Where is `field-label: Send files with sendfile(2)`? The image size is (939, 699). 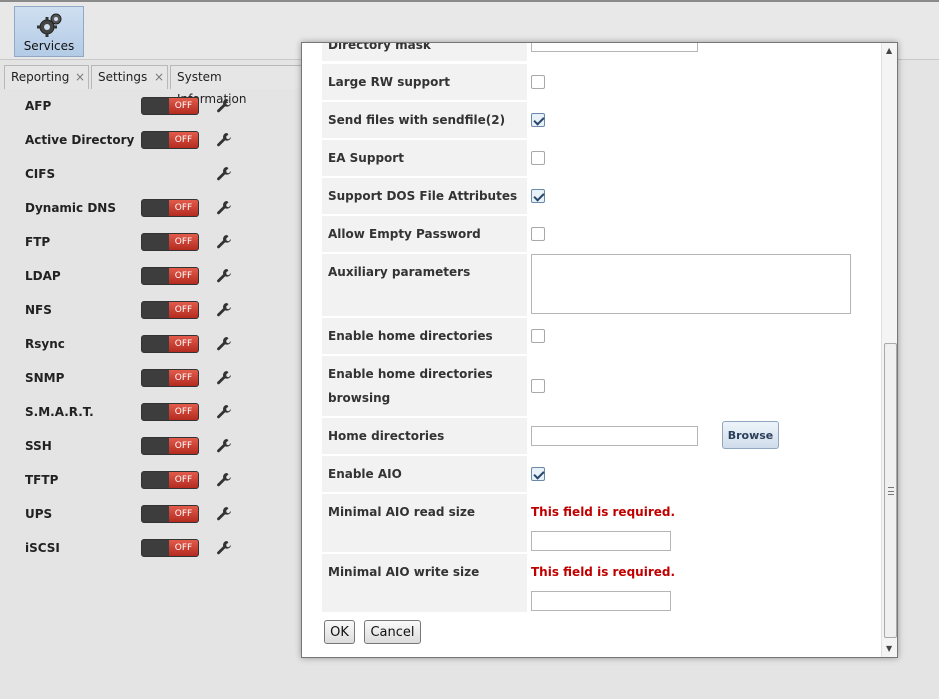
field-label: Send files with sendfile(2) is located at coordinates (424, 120).